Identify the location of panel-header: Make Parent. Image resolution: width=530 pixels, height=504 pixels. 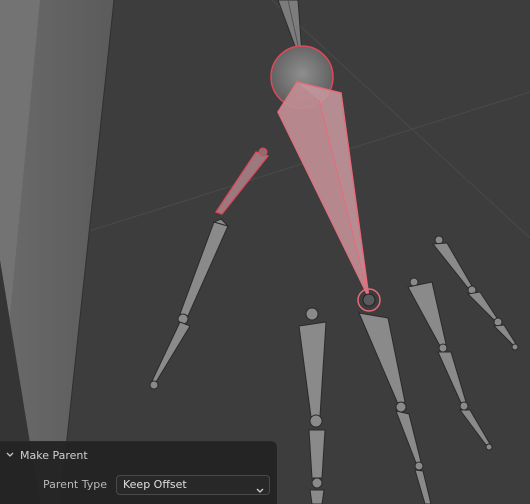
(47, 455).